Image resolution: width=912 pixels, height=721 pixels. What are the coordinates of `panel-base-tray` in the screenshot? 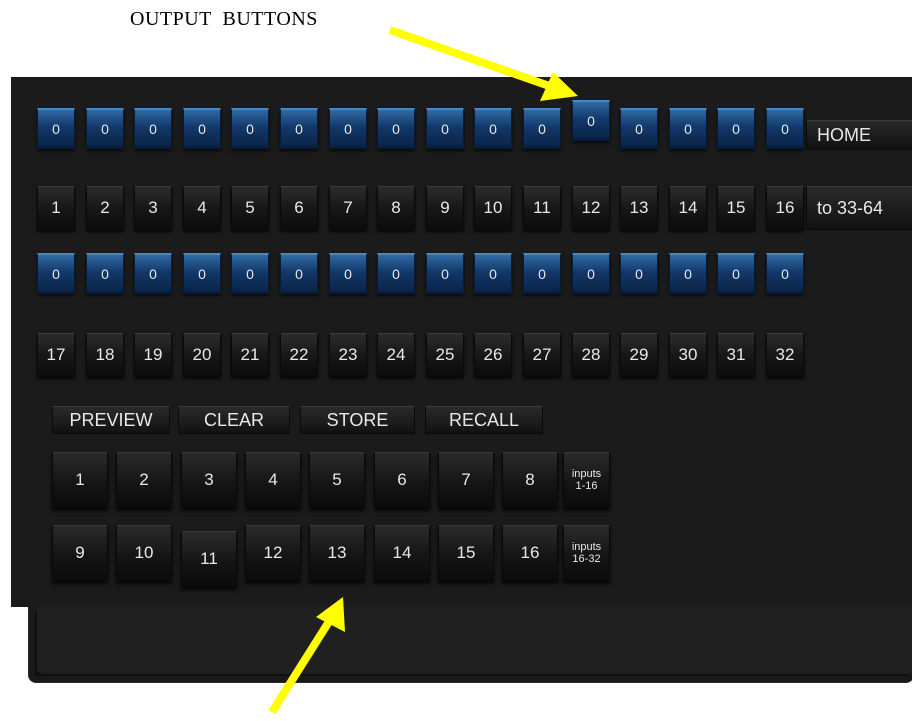 It's located at (470, 645).